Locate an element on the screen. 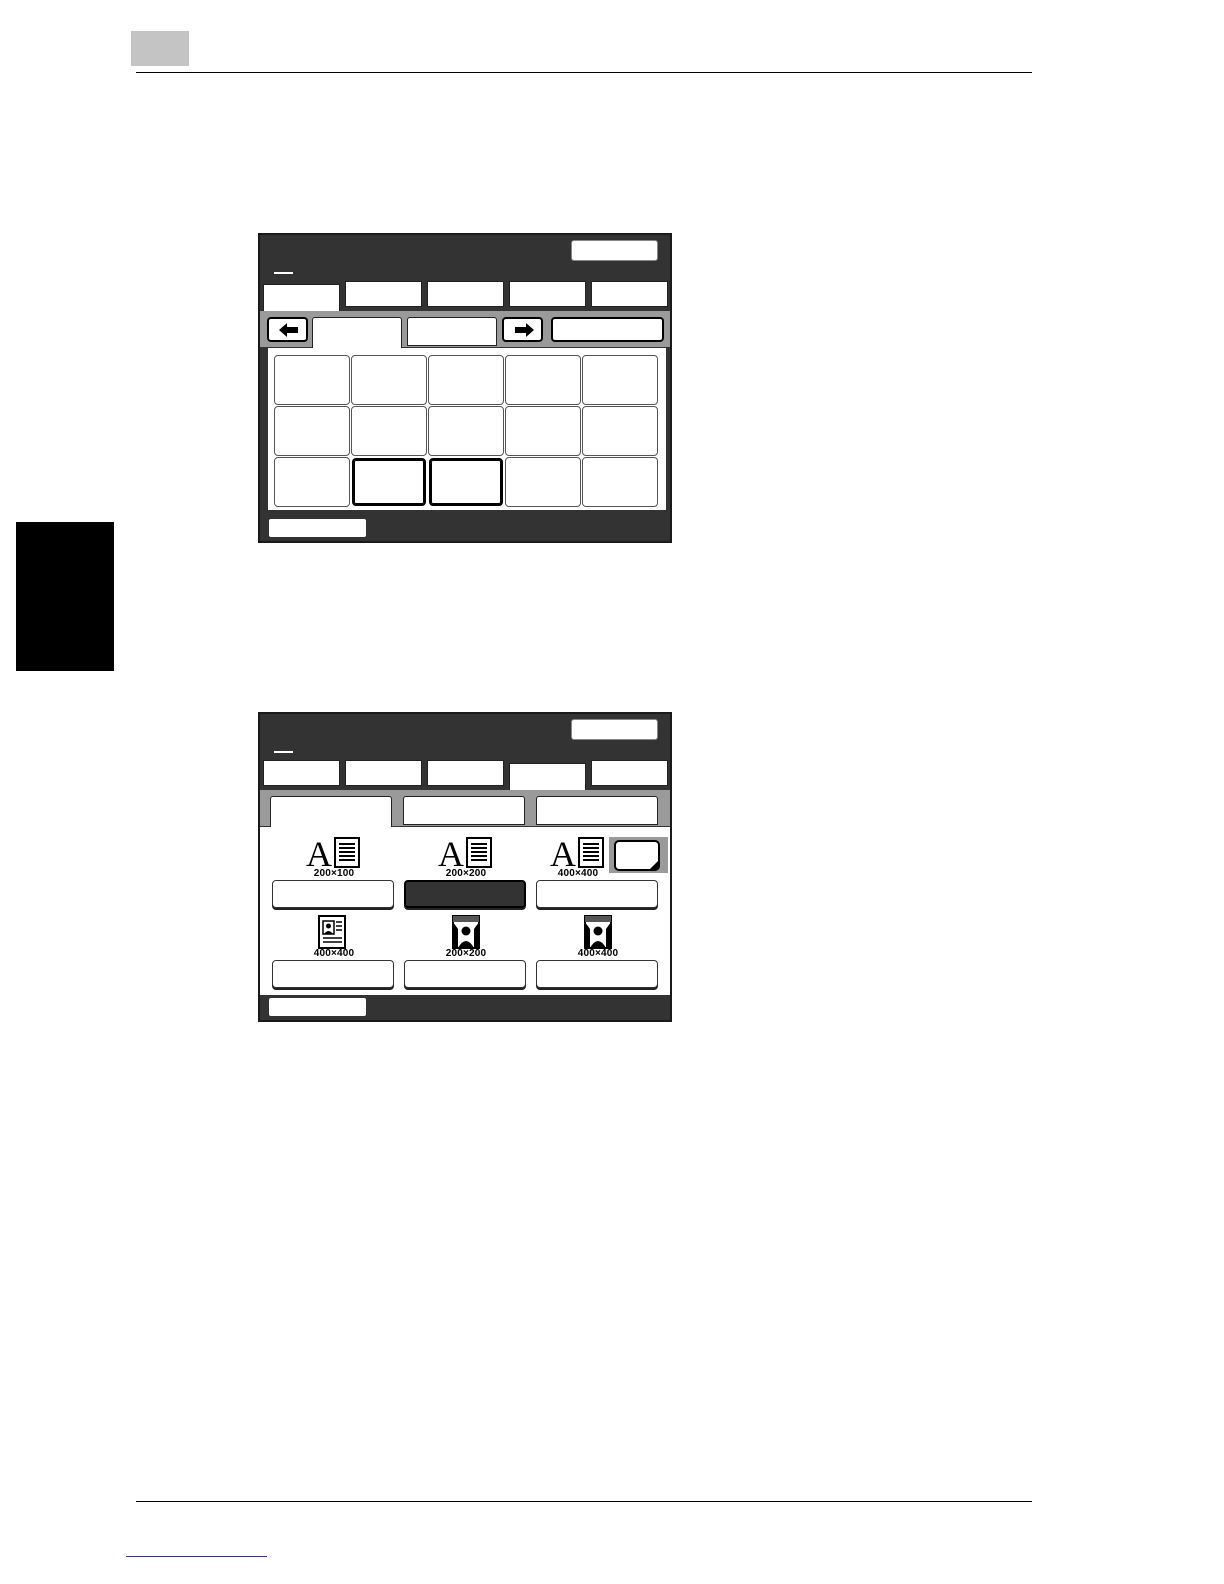 Image resolution: width=1224 pixels, height=1584 pixels. corner-mark-icon is located at coordinates (654, 865).